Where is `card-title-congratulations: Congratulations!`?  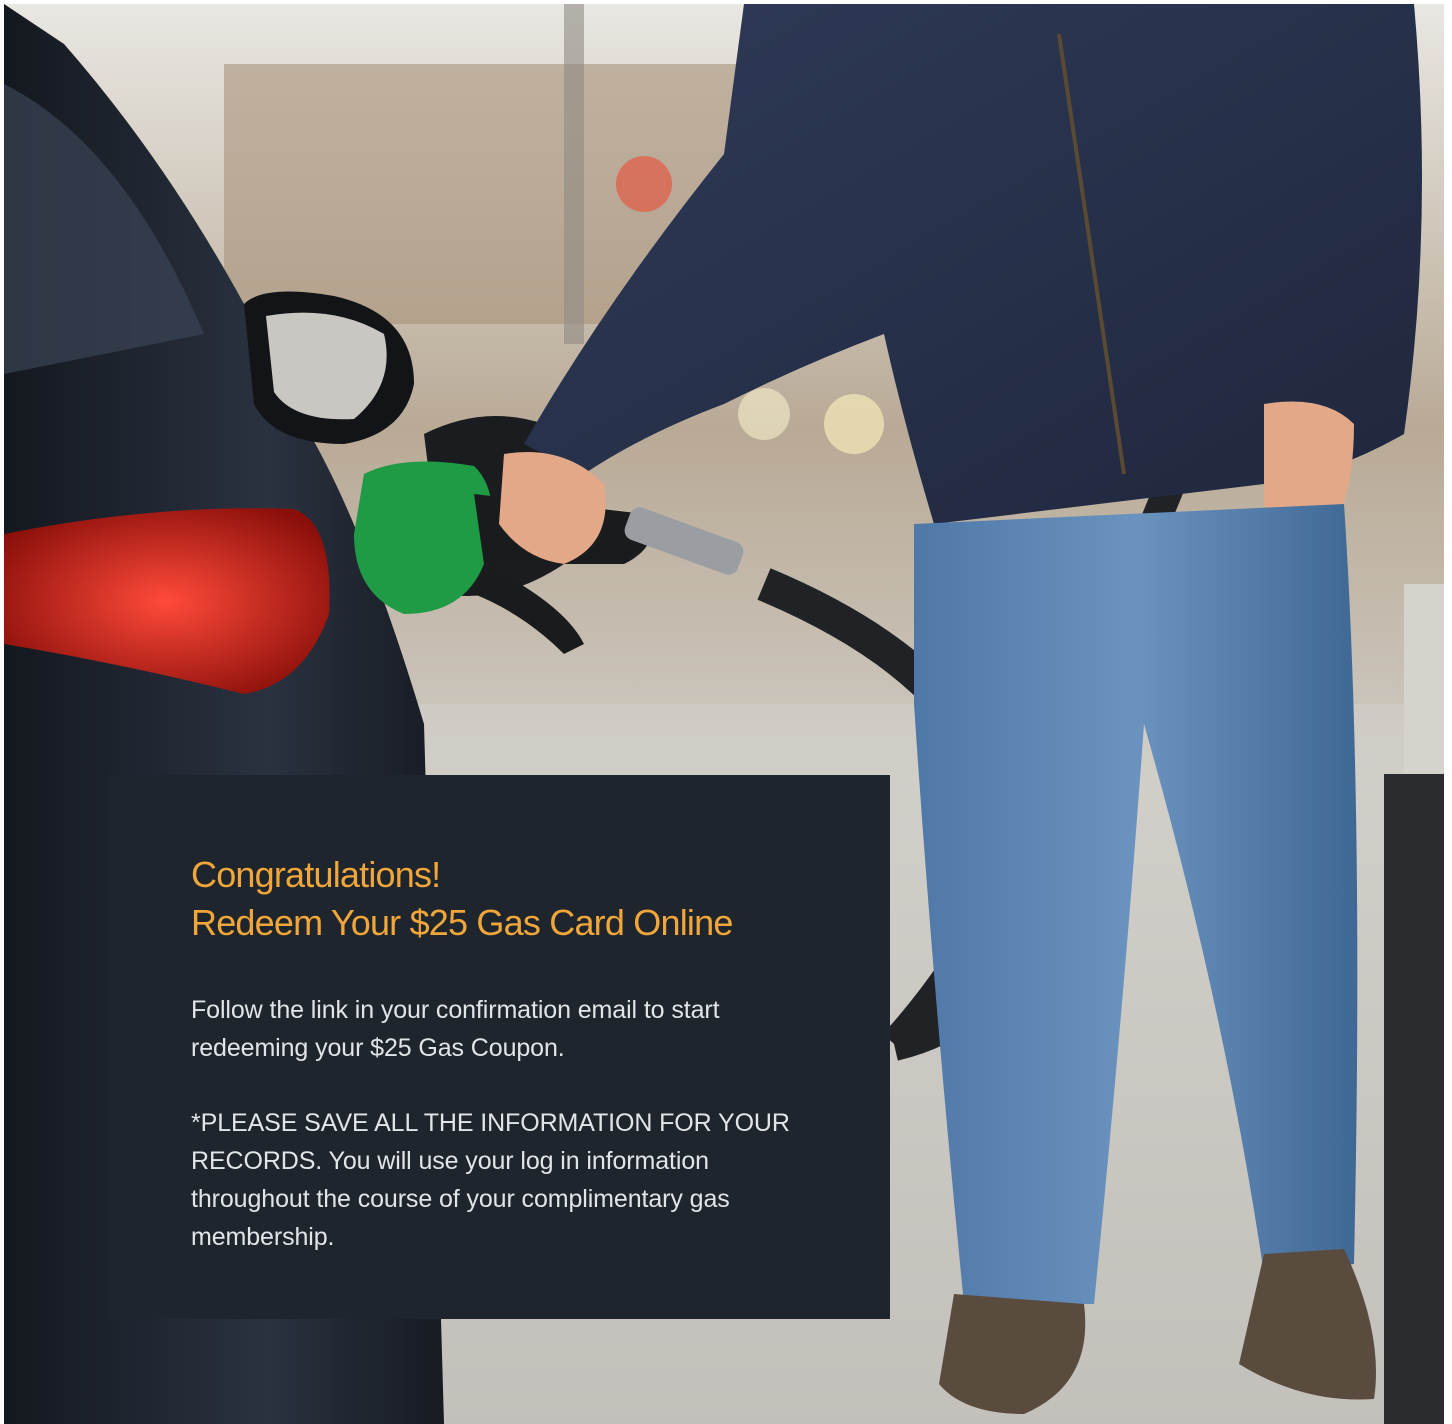 card-title-congratulations: Congratulations! is located at coordinates (316, 874).